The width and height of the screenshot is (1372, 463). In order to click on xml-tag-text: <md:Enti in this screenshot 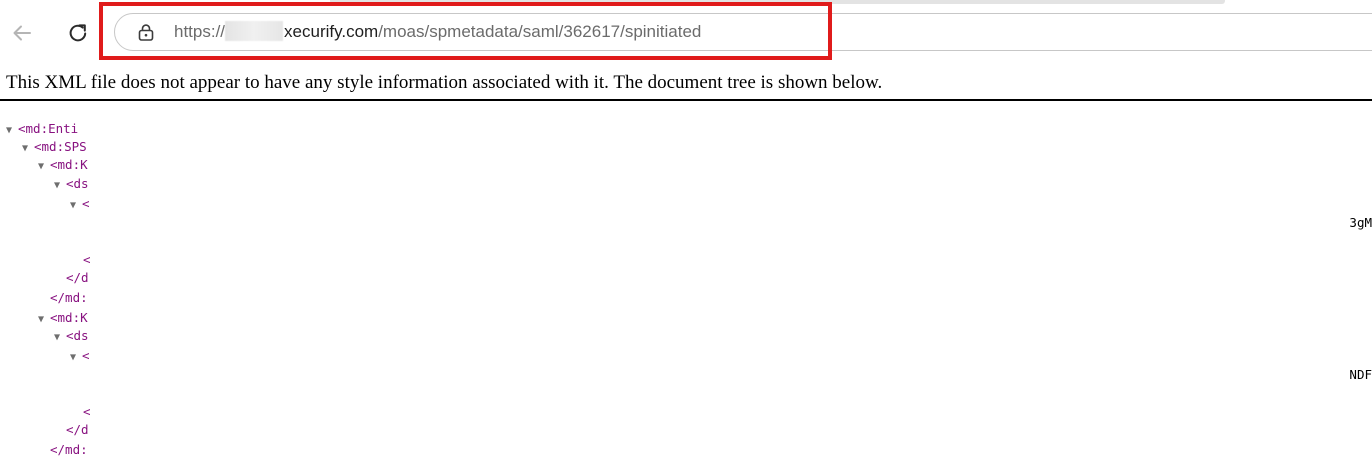, I will do `click(48, 128)`.